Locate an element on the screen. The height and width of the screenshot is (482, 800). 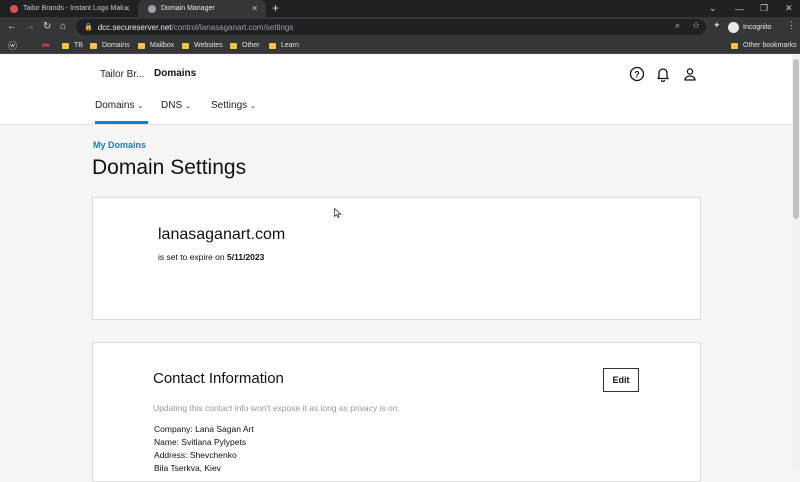
home-icon: ⌂ is located at coordinates (63, 27).